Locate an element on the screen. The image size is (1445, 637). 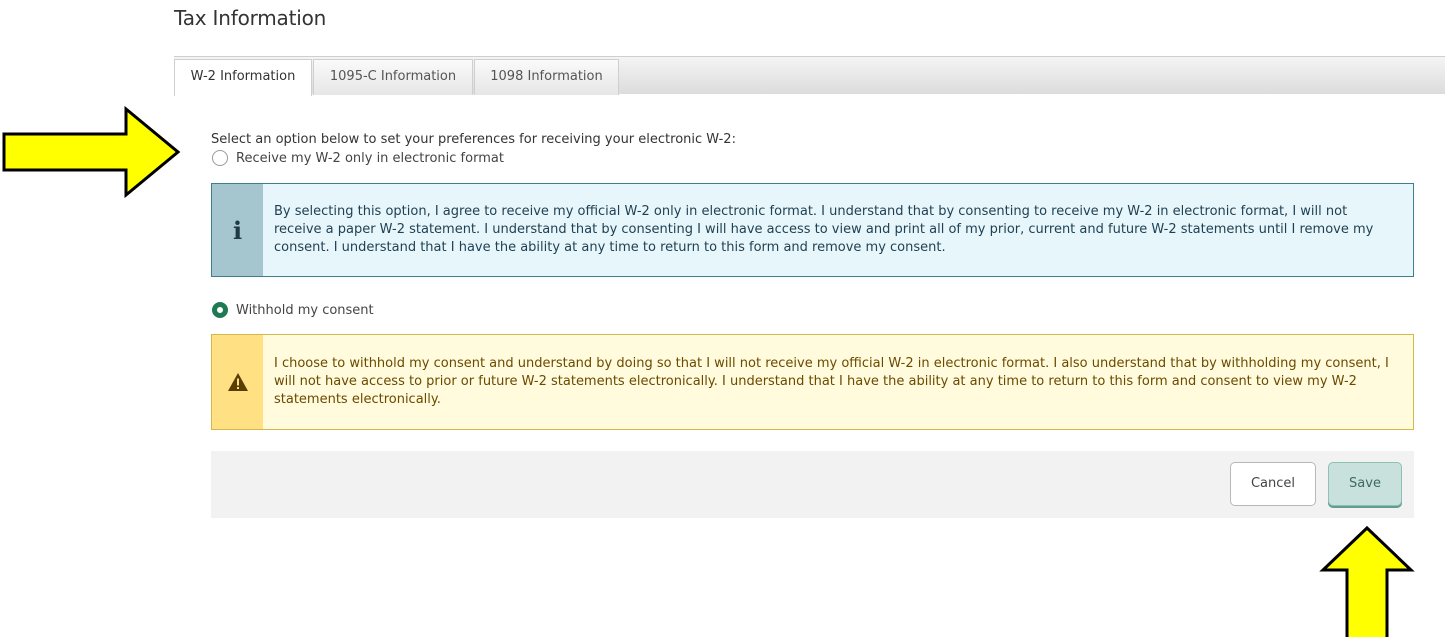
warning-icon is located at coordinates (237, 382).